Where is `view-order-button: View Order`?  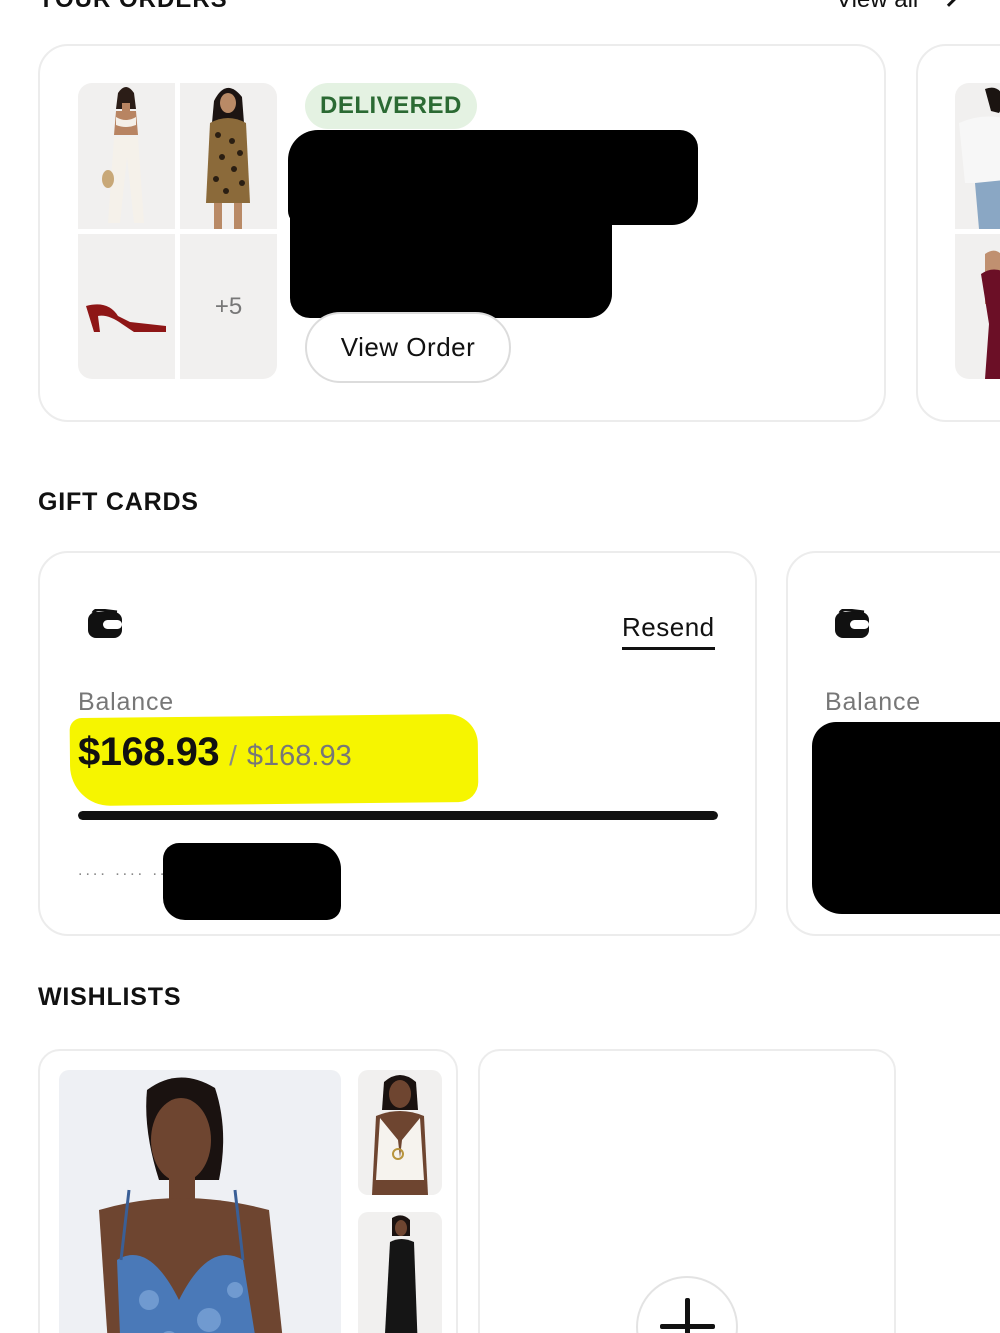 view-order-button: View Order is located at coordinates (408, 347).